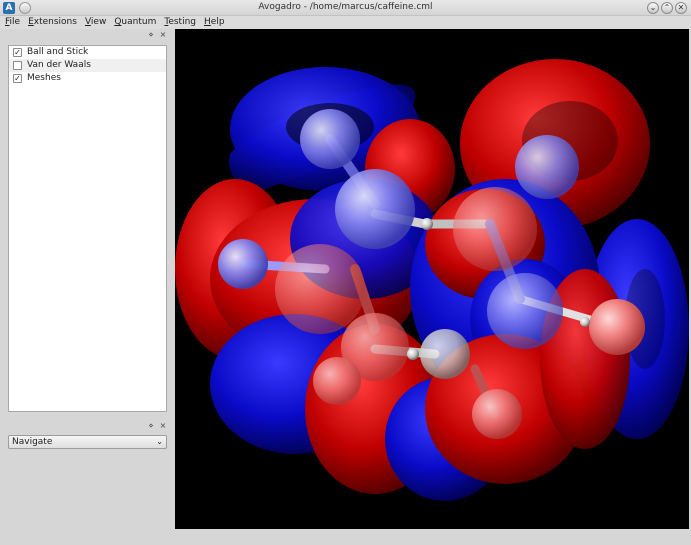 Image resolution: width=691 pixels, height=545 pixels. What do you see at coordinates (345, 22) in the screenshot?
I see `menu-bar: File Extensions View Quantum Testing Help` at bounding box center [345, 22].